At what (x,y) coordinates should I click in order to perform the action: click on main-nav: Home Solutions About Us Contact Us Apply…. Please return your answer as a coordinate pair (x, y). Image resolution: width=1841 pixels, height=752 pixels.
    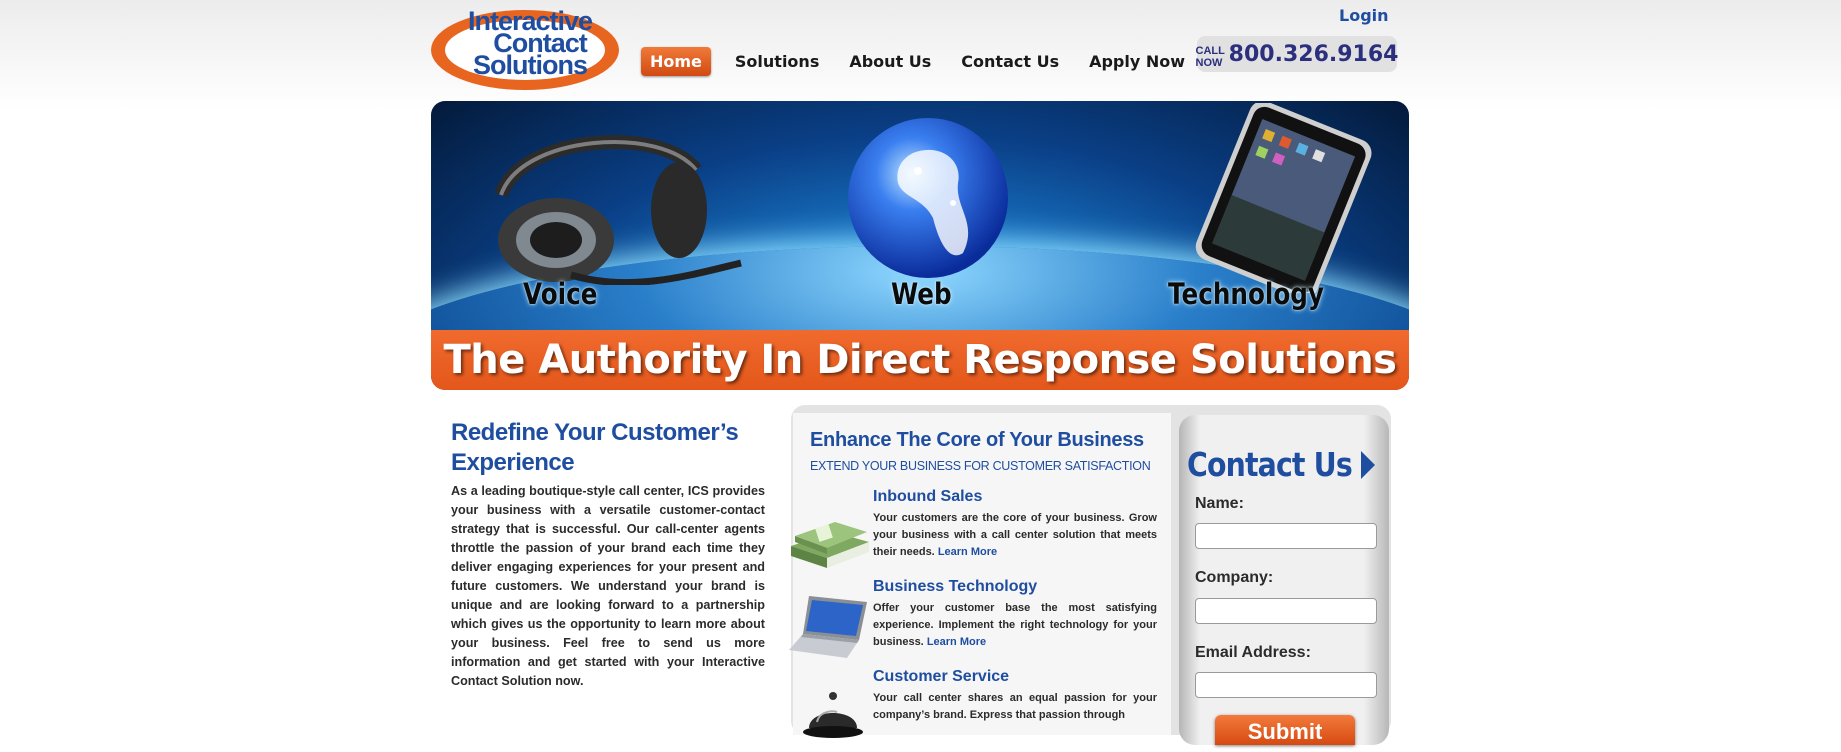
    Looking at the image, I should click on (923, 61).